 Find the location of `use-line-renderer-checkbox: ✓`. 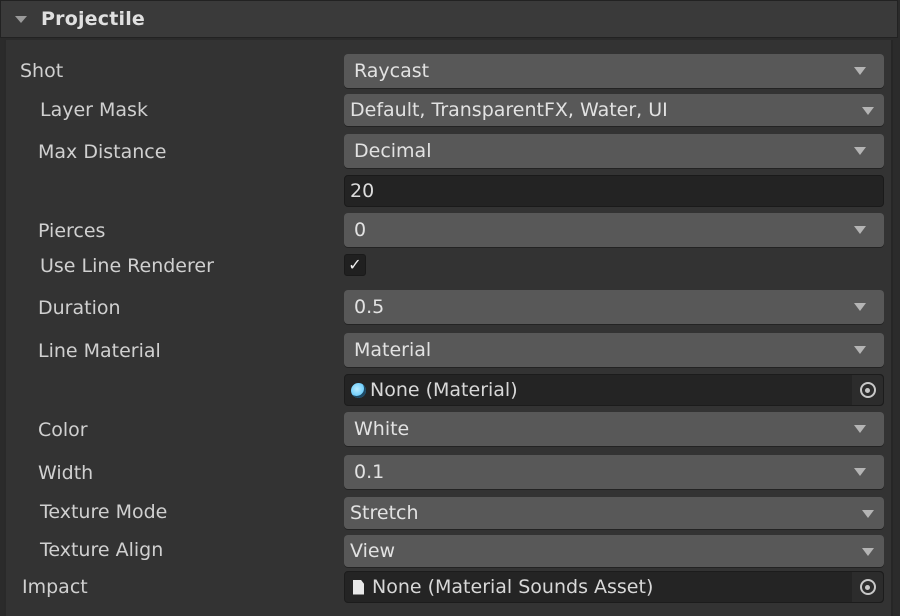

use-line-renderer-checkbox: ✓ is located at coordinates (355, 265).